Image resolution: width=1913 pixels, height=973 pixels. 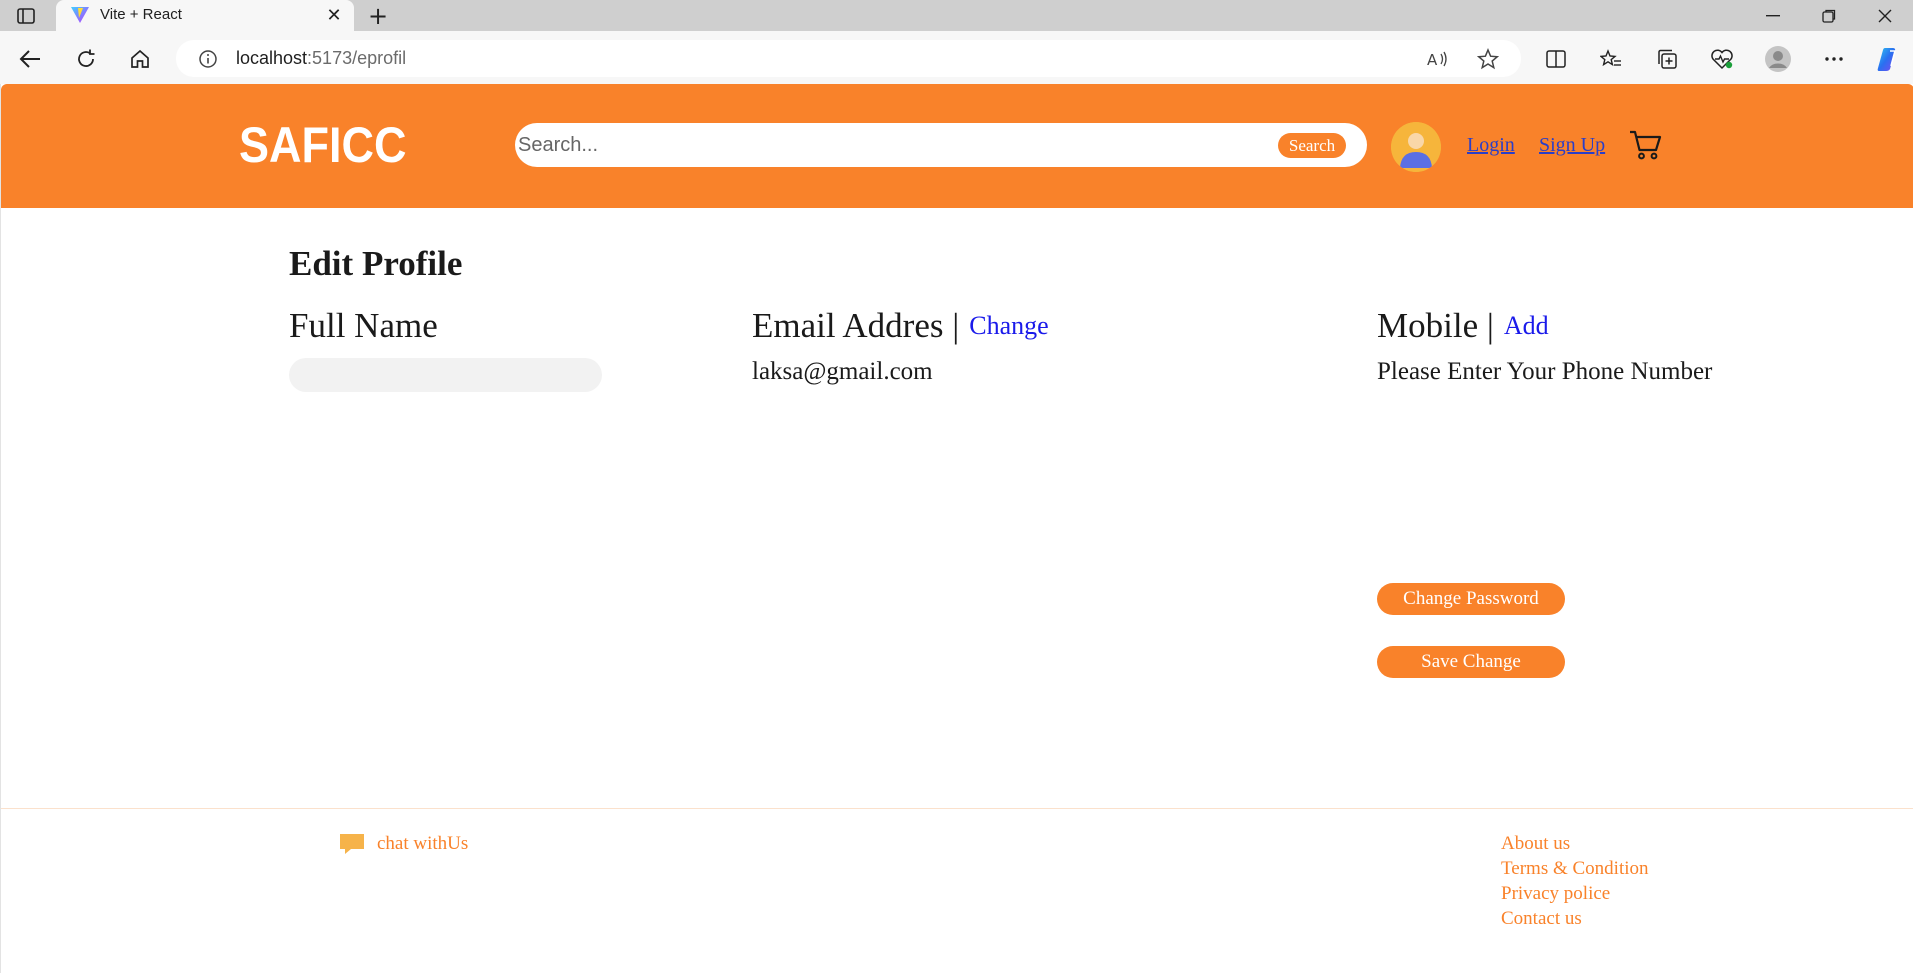 What do you see at coordinates (1722, 59) in the screenshot?
I see `browser-essentials-icon` at bounding box center [1722, 59].